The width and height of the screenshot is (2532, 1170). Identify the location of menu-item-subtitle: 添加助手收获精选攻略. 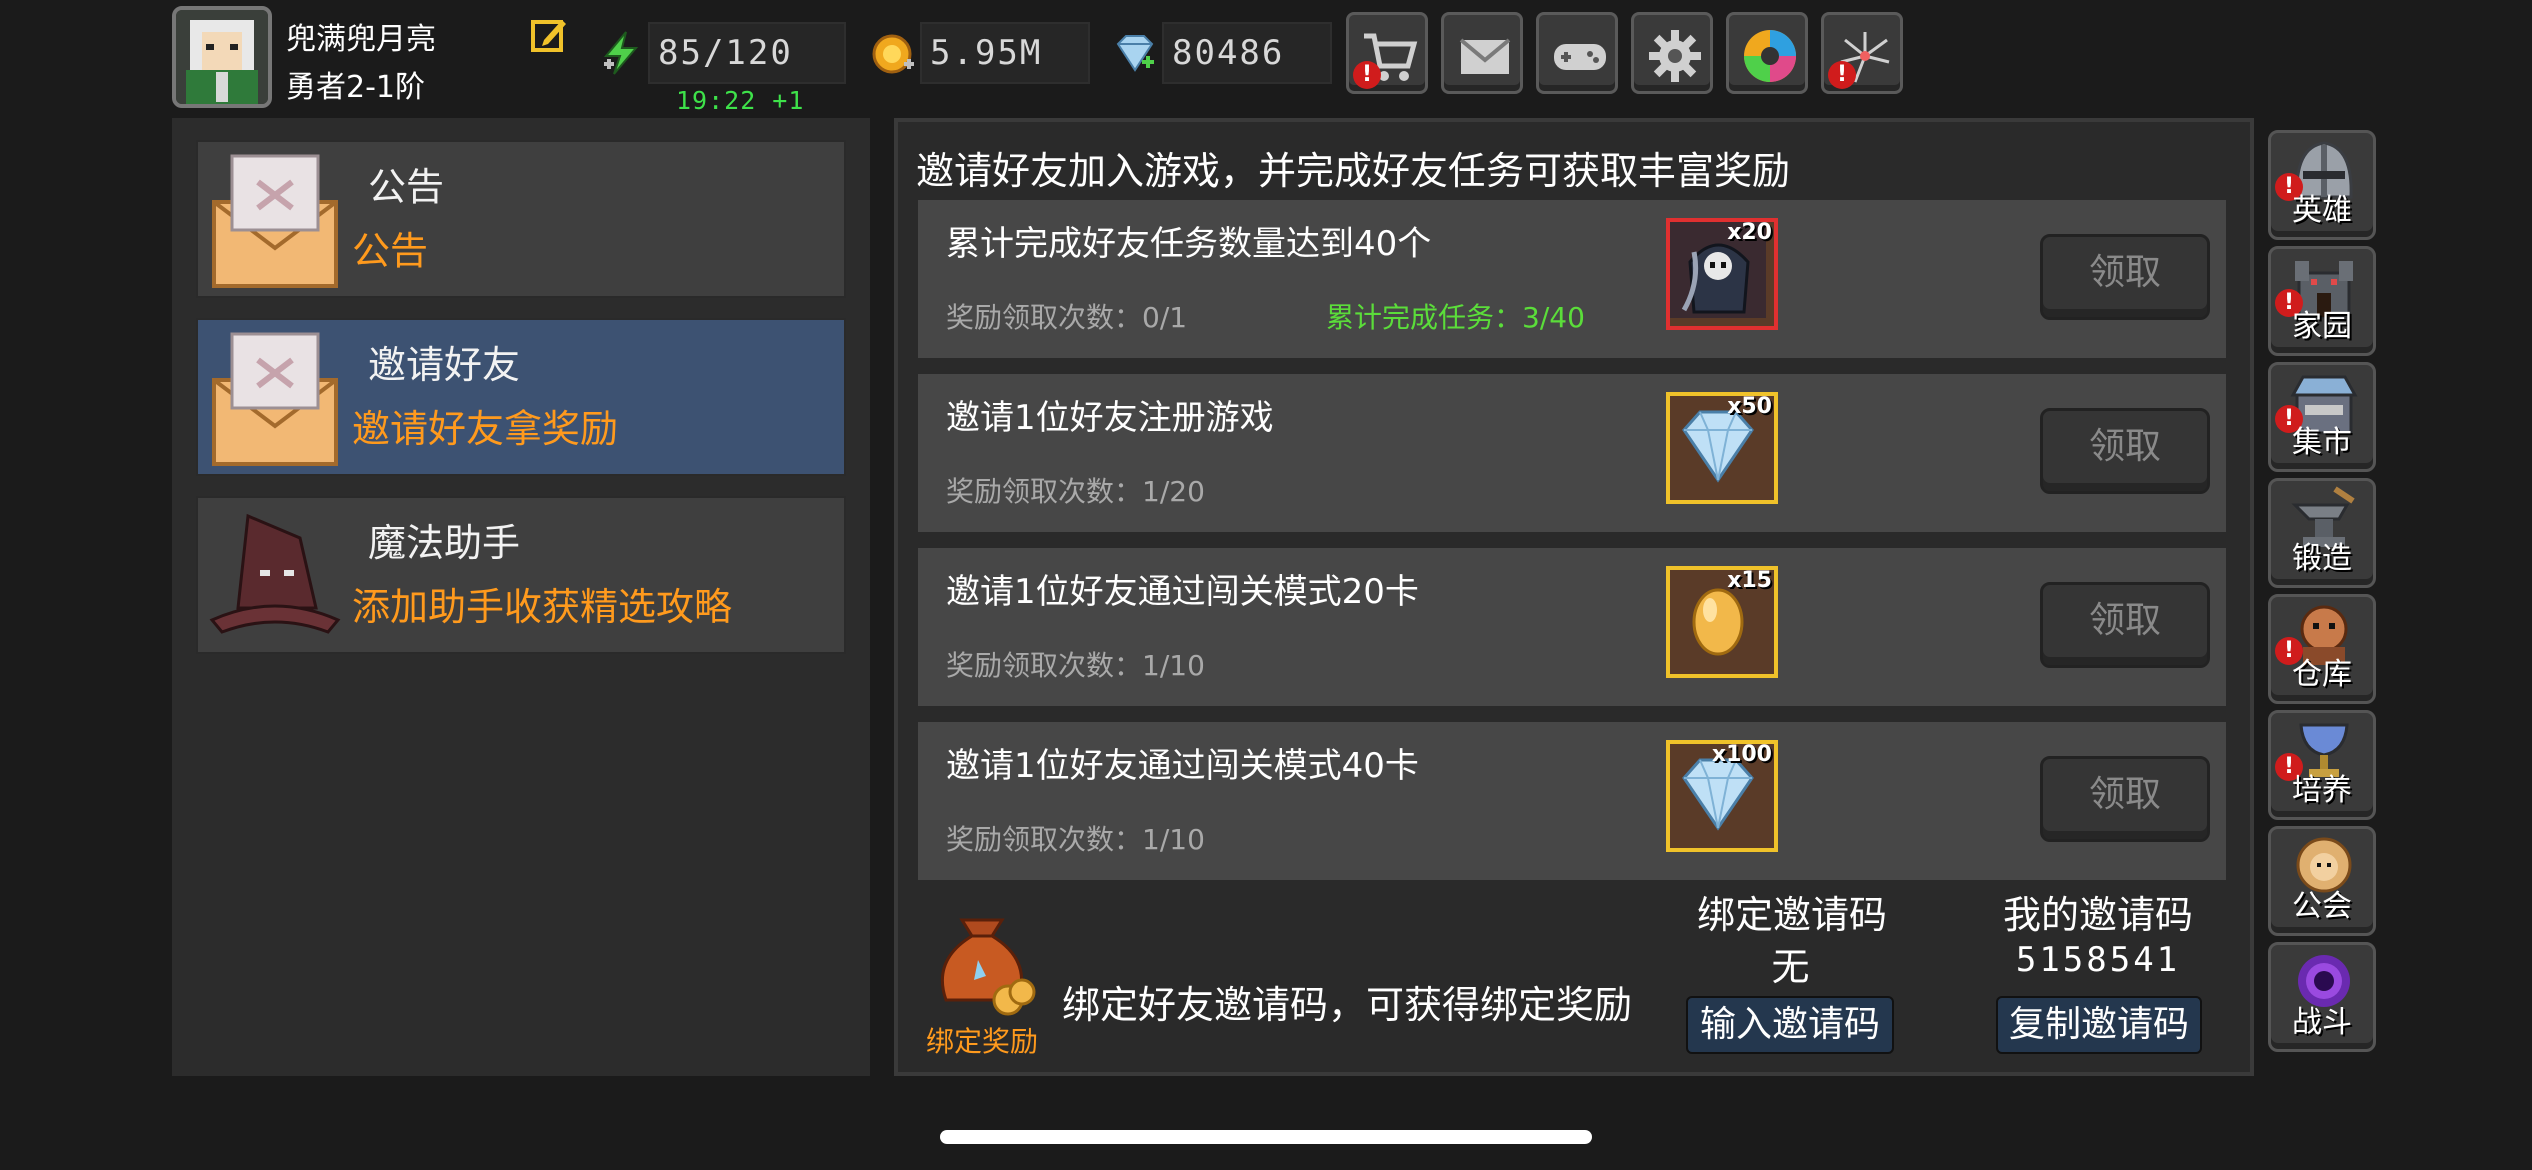
(542, 607).